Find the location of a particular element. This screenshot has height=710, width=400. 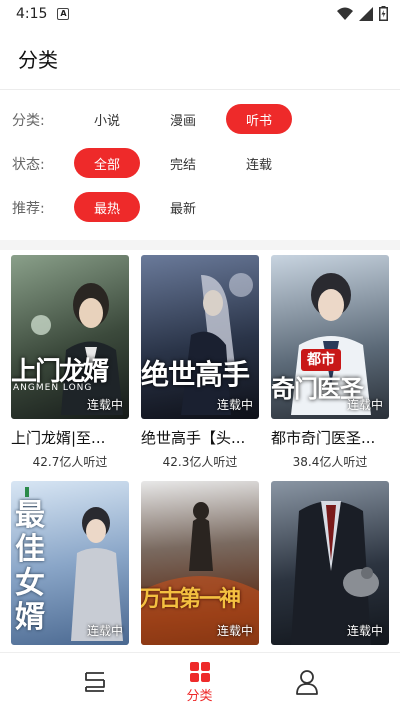

bookshelf-icon is located at coordinates (94, 682).